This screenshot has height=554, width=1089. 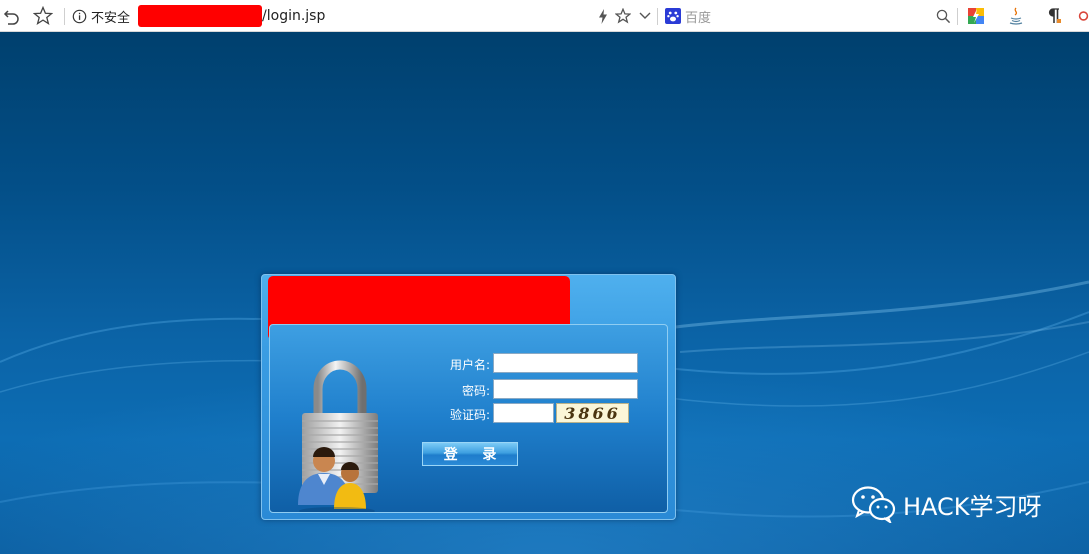 What do you see at coordinates (475, 391) in the screenshot?
I see `password-label: 密码:` at bounding box center [475, 391].